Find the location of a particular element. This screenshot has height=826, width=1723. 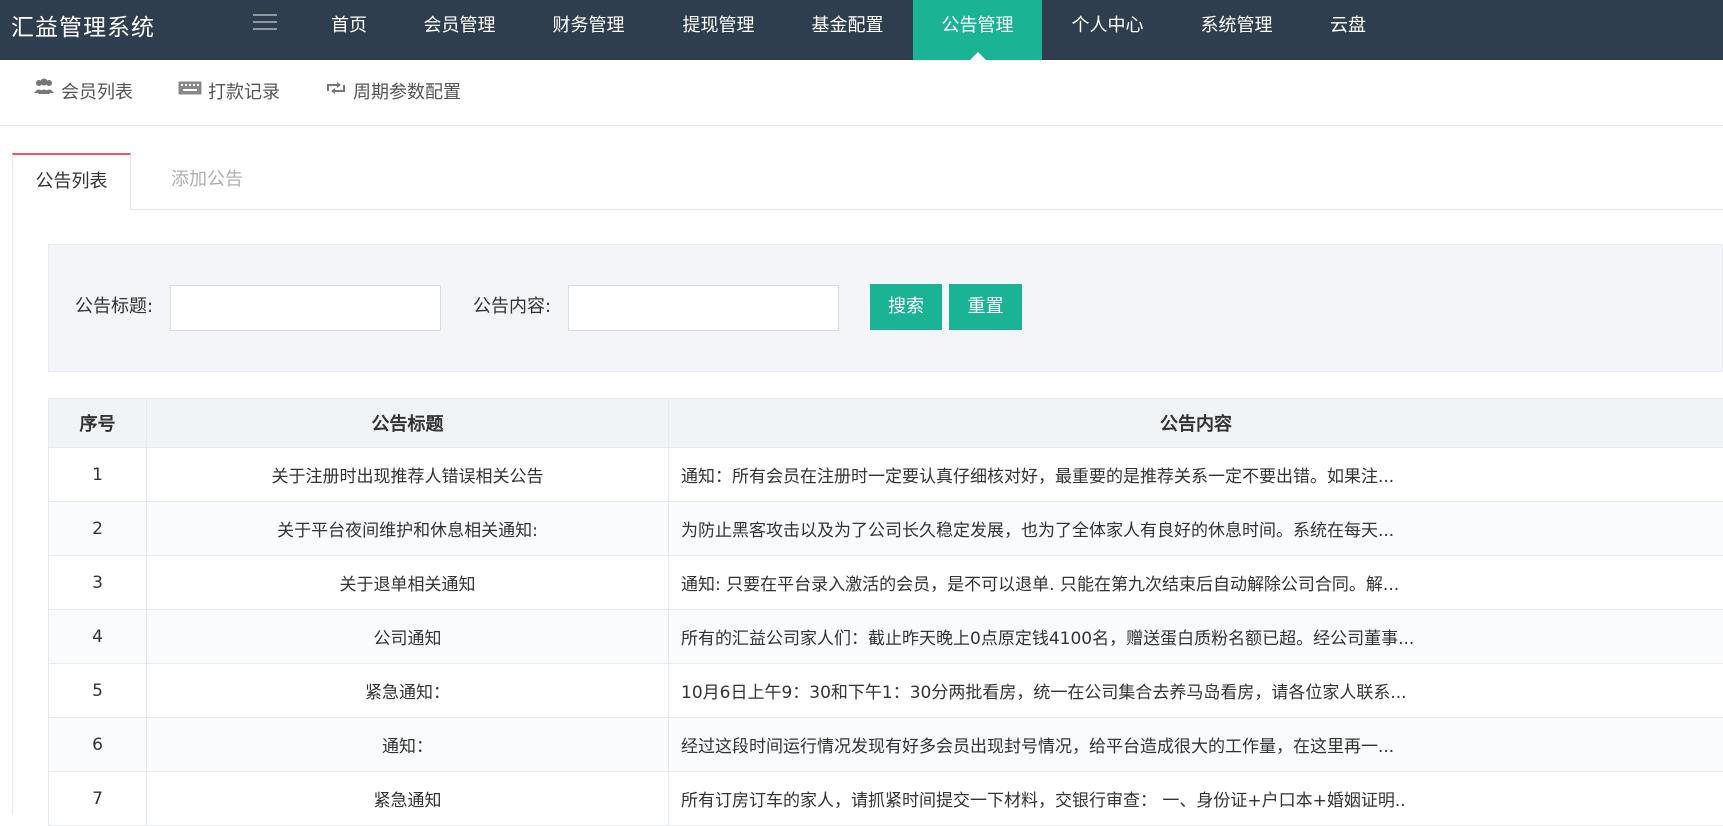

cell-index: 1 is located at coordinates (98, 475).